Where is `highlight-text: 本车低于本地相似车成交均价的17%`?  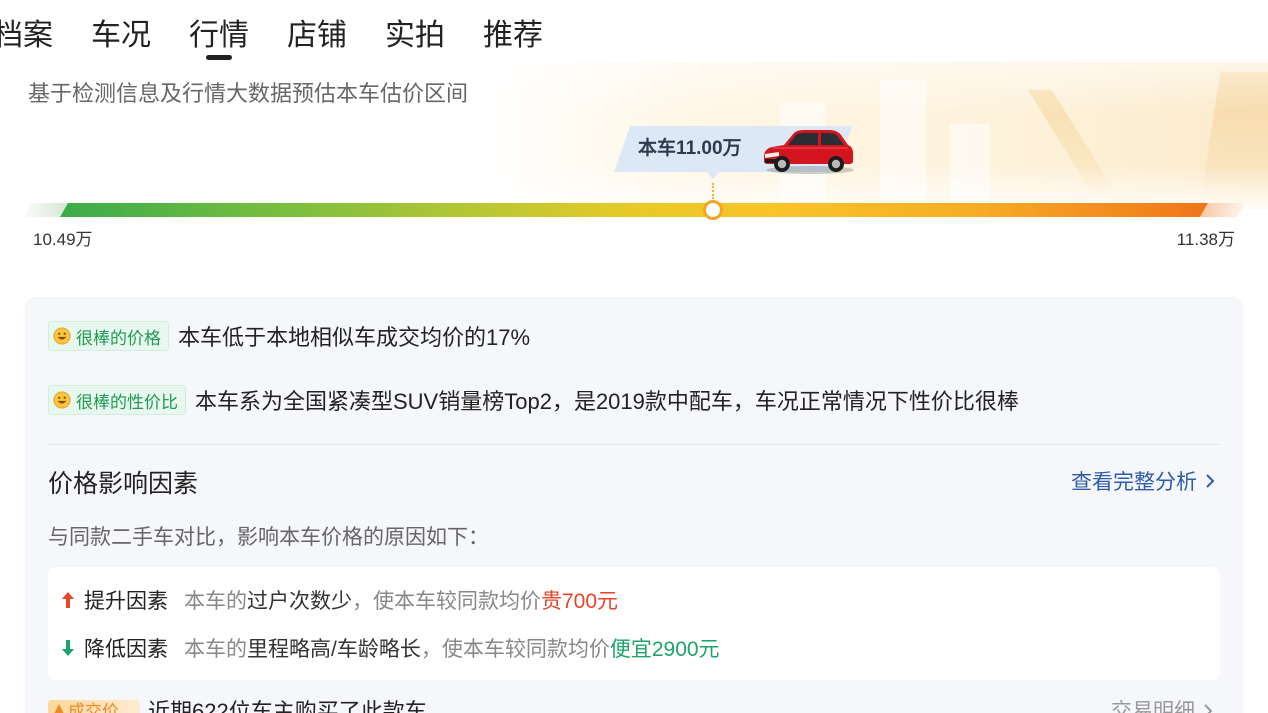
highlight-text: 本车低于本地相似车成交均价的17% is located at coordinates (354, 337).